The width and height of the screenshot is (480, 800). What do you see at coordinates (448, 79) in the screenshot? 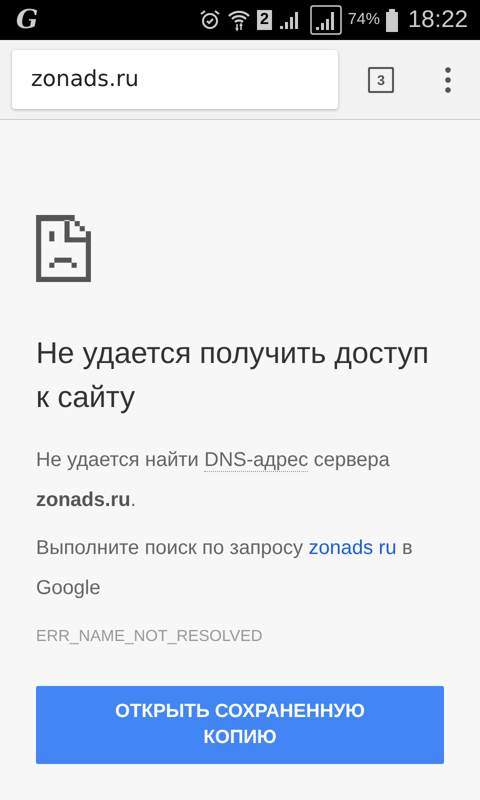
I see `menu-icon` at bounding box center [448, 79].